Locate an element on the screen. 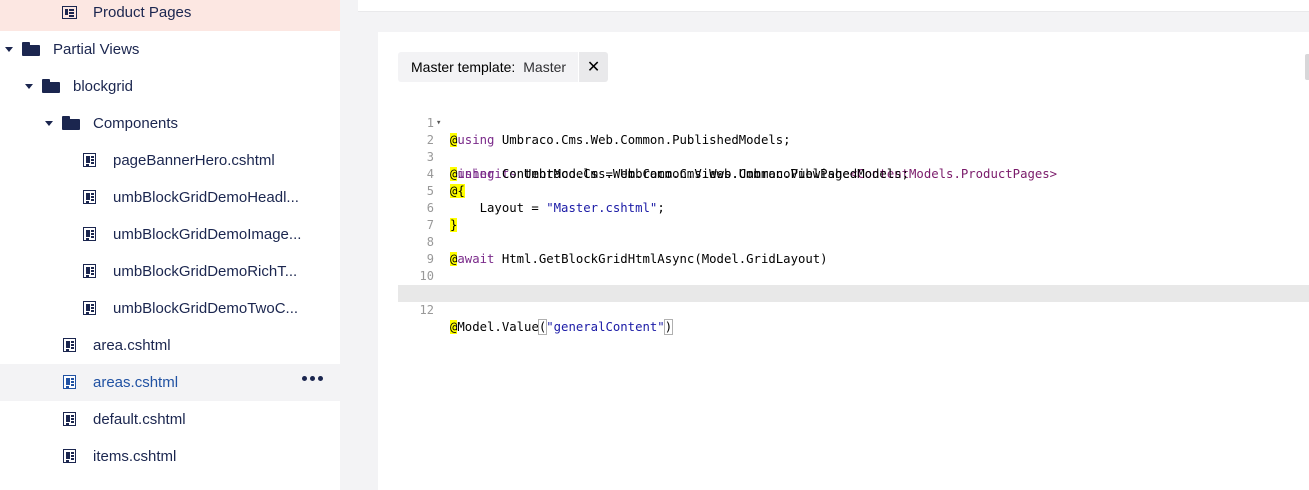 This screenshot has height=490, width=1309. master-template-chip: Master template: Master ✕ is located at coordinates (503, 67).